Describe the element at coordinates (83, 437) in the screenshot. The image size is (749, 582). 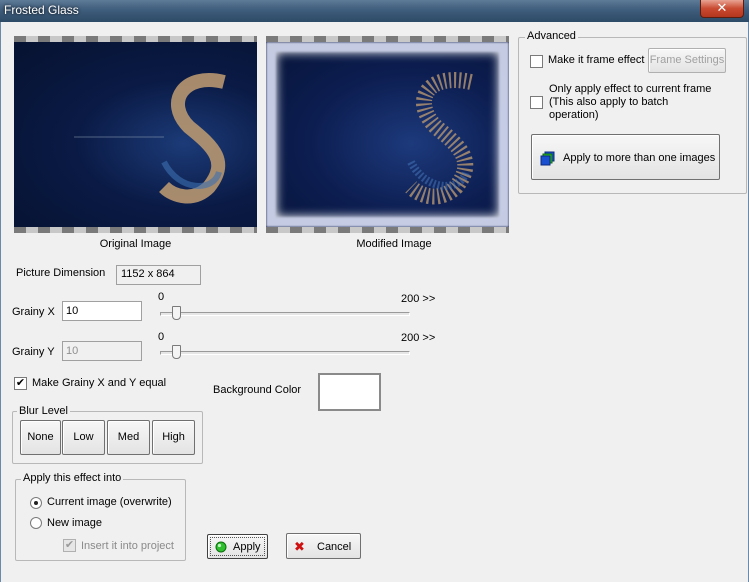
I see `blur-low-button: Low` at that location.